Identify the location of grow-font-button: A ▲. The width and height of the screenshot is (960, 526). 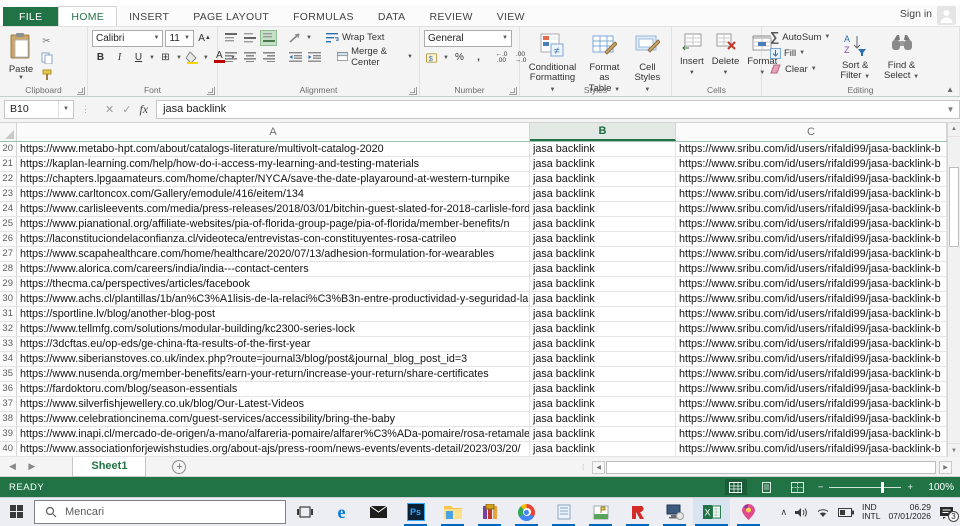
(204, 38).